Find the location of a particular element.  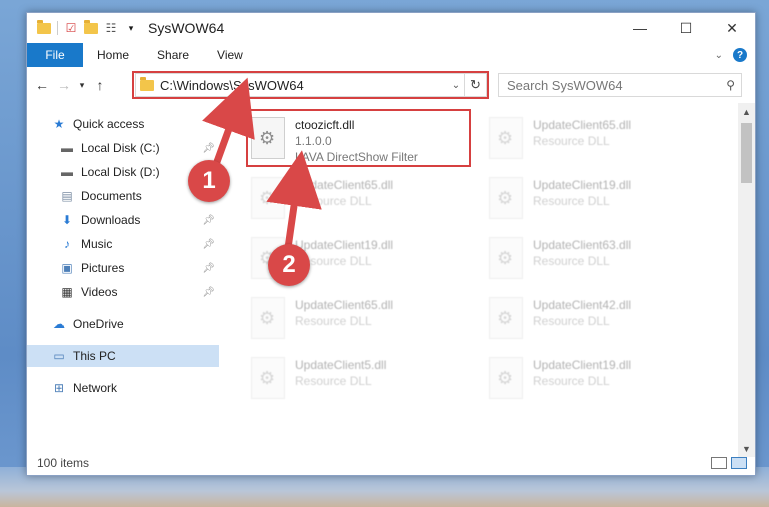

nav-item-local-disk-c: ▬ Local Disk (C:) 📌︎ is located at coordinates (123, 148).